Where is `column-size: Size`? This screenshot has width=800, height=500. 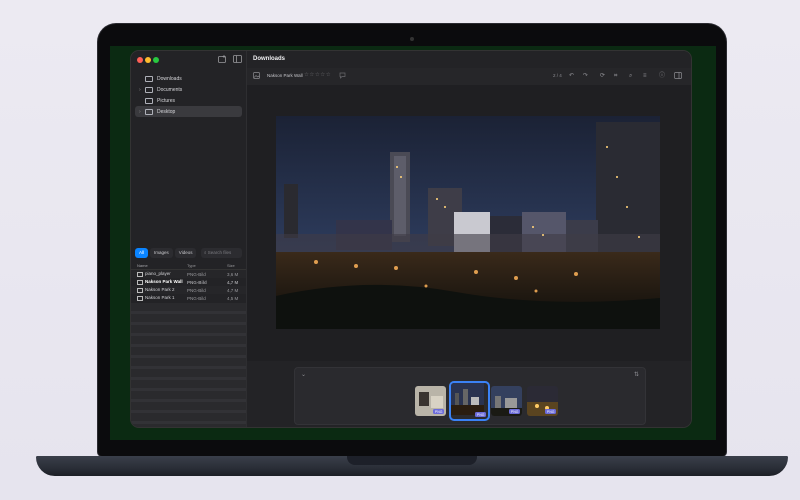 column-size: Size is located at coordinates (236, 265).